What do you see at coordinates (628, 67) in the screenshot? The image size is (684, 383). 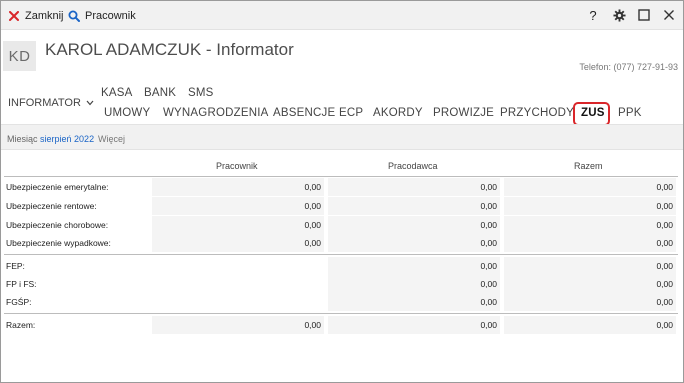 I see `phone-info: Telefon: (077) 727-91-93` at bounding box center [628, 67].